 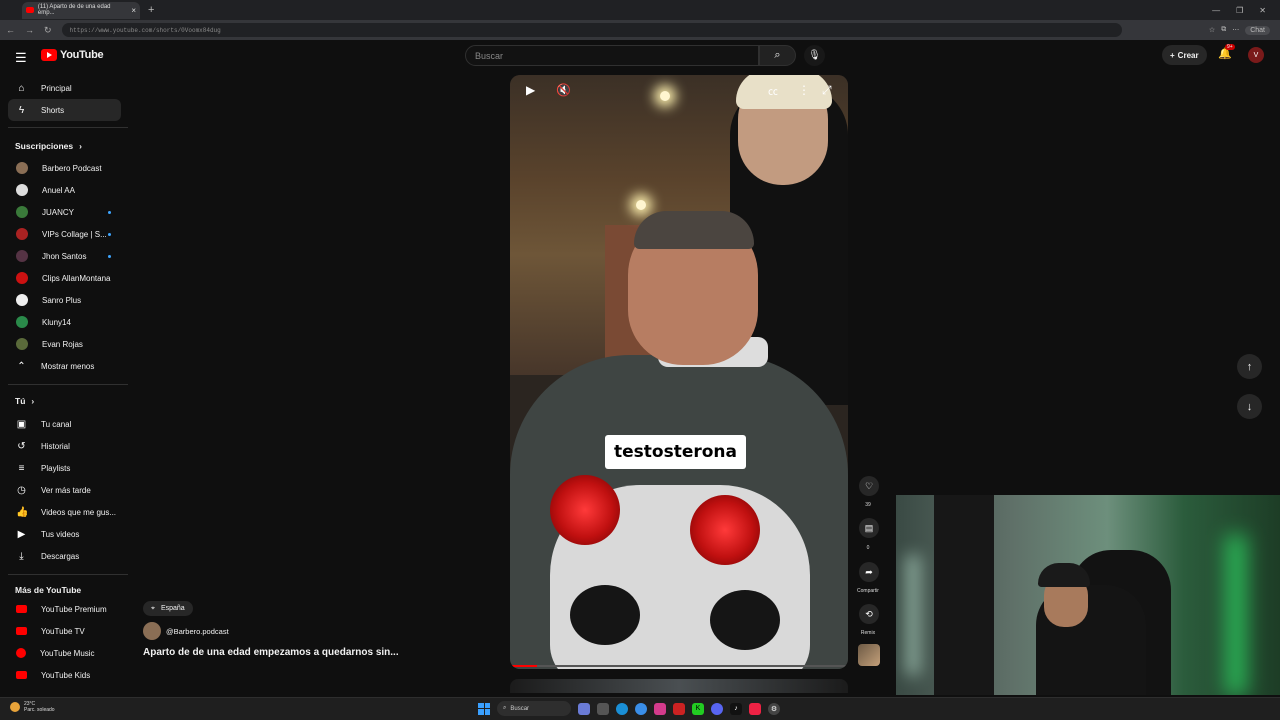 I want to click on sidebar-sub-item: Anuel AA, so click(x=64, y=190).